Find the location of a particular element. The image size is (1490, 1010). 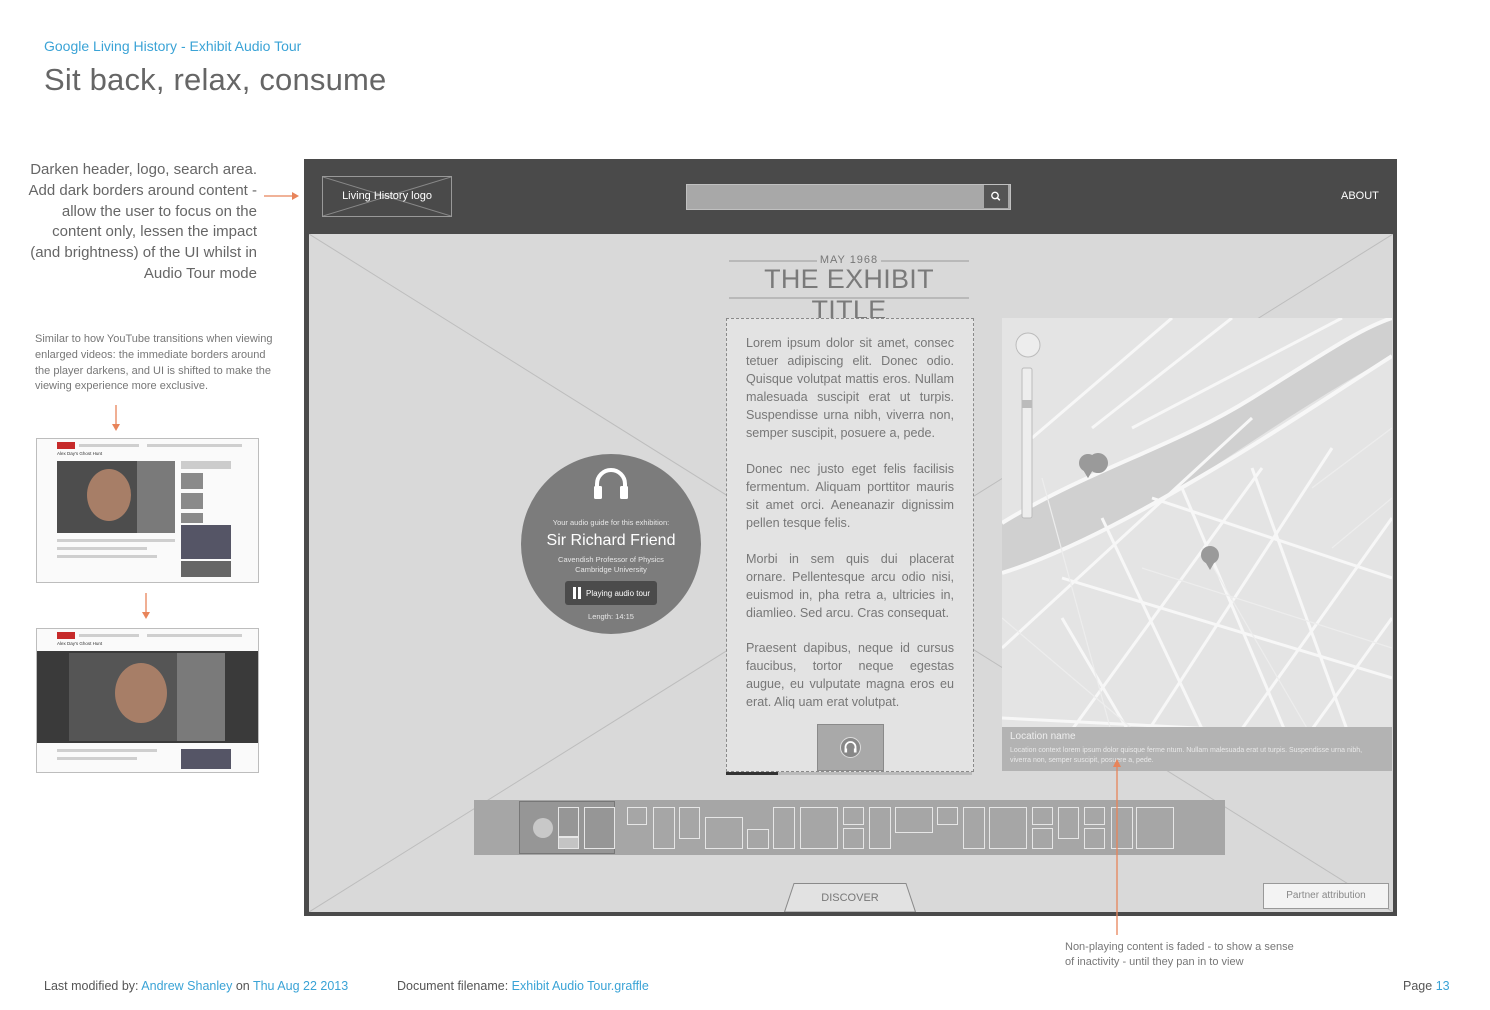

footer-page-value: 13 is located at coordinates (1442, 986).